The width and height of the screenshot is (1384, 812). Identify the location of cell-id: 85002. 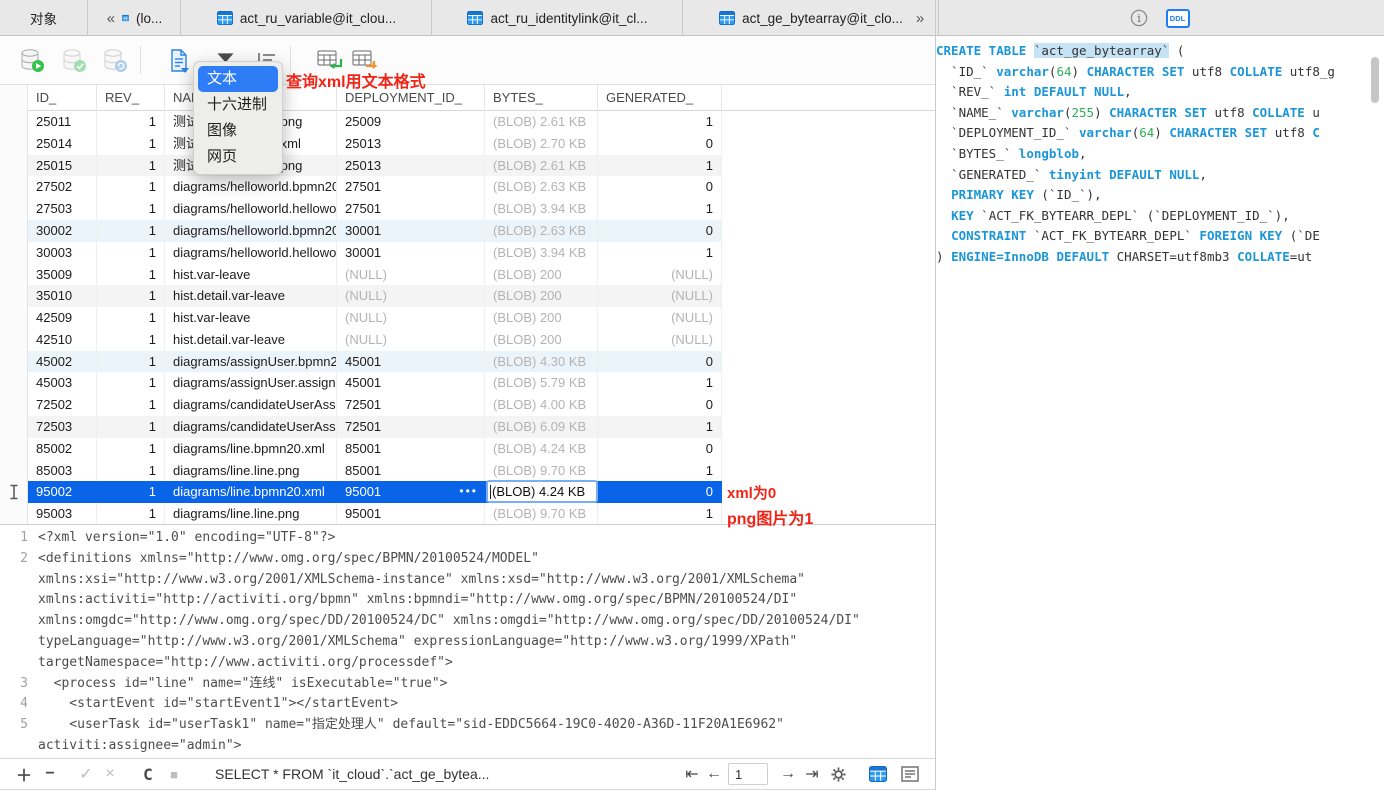
(62, 448).